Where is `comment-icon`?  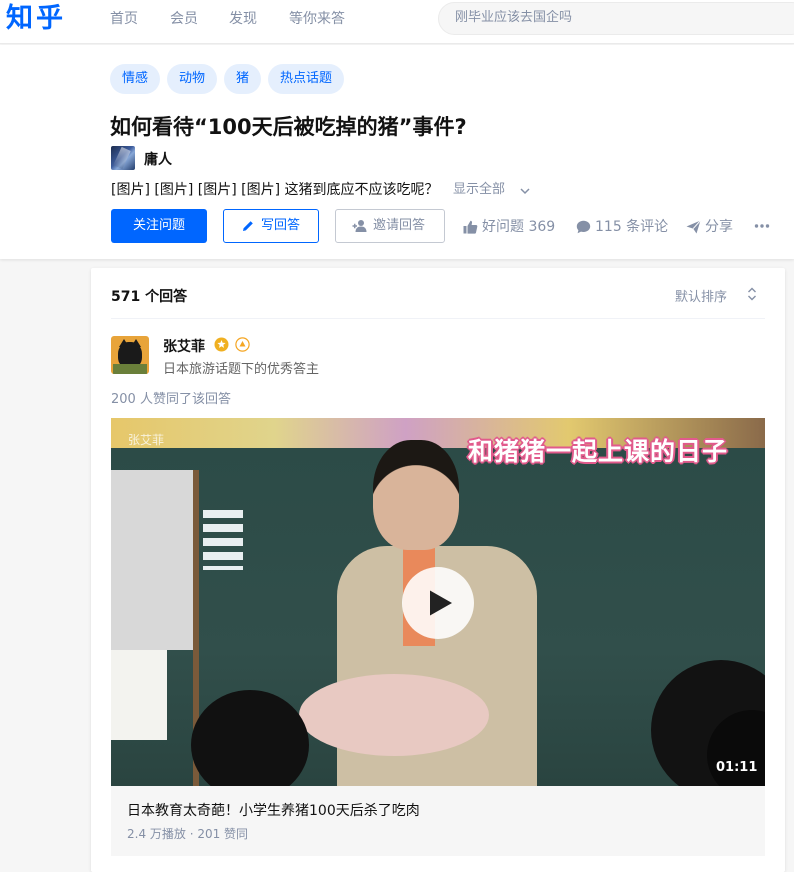
comment-icon is located at coordinates (583, 227).